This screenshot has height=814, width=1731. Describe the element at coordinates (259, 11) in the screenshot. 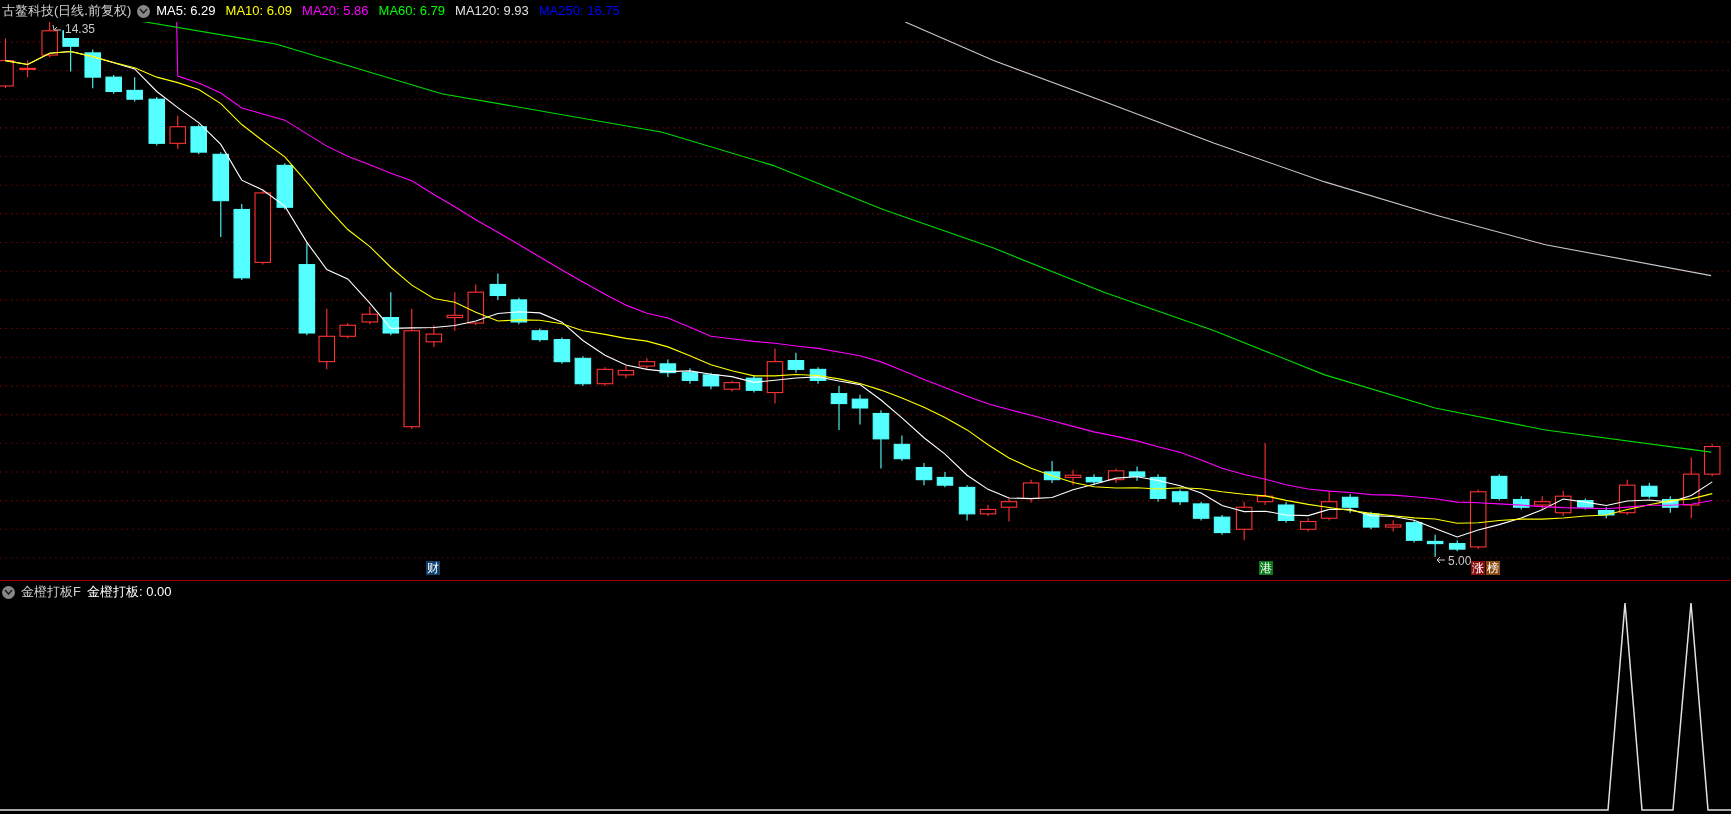

I see `moving-average-label: MA10: 6.09` at that location.